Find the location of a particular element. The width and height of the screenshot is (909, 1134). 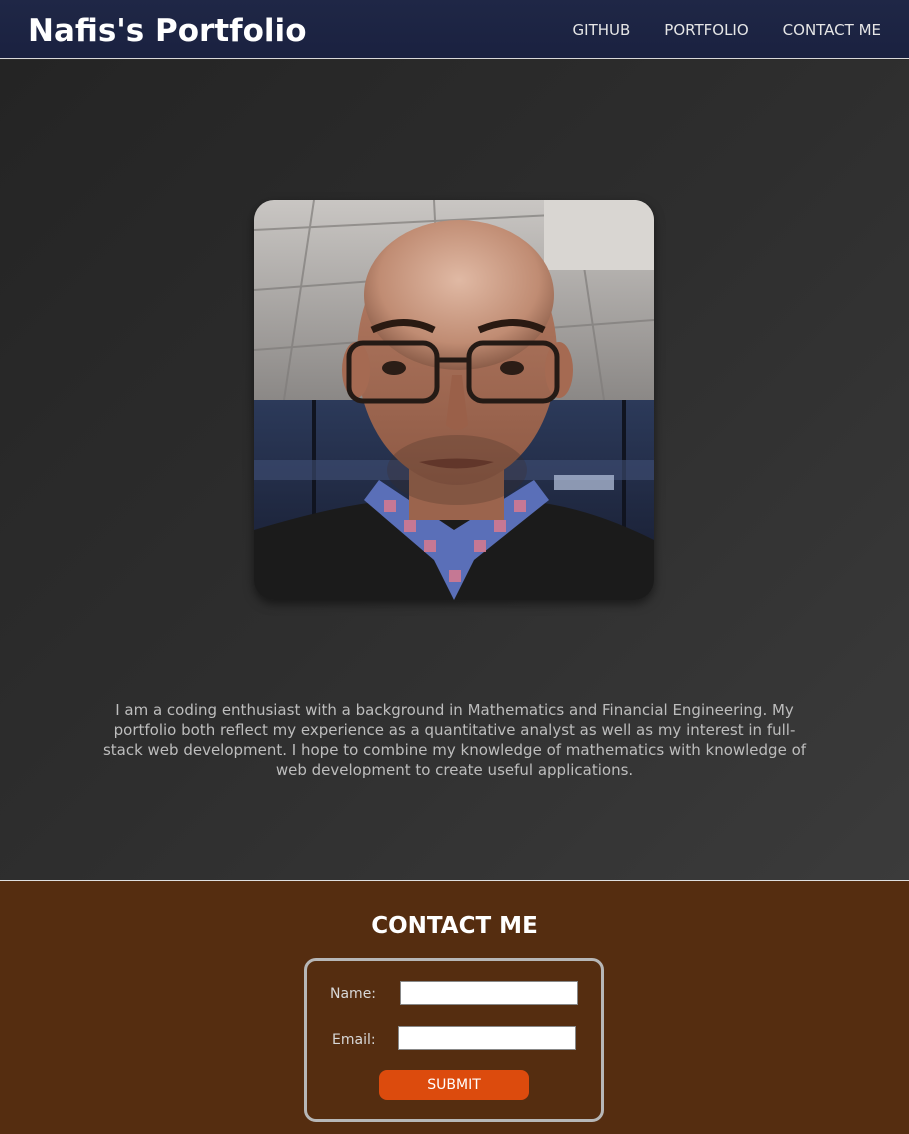

contact-form: Name: Email: SUBMIT is located at coordinates (454, 1040).